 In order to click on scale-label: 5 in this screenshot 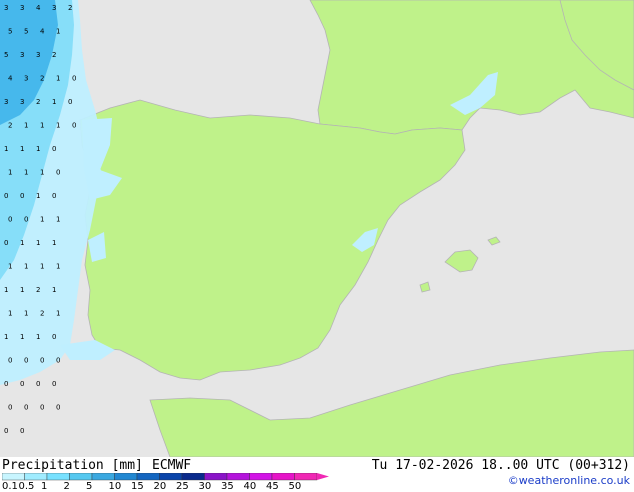, I will do `click(89, 486)`.